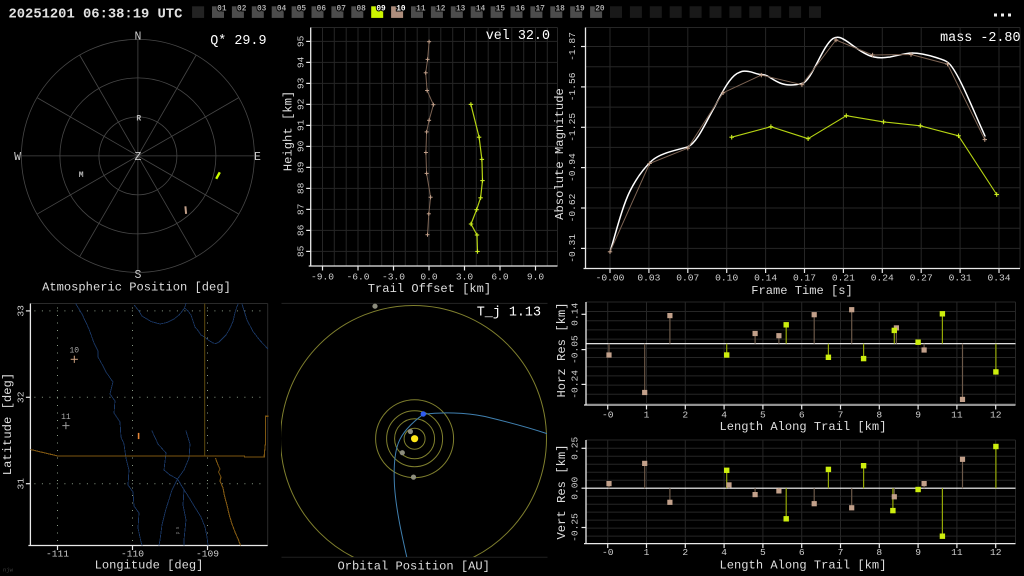 This screenshot has width=1024, height=576. I want to click on svg-text: 0.00, so click(575, 487).